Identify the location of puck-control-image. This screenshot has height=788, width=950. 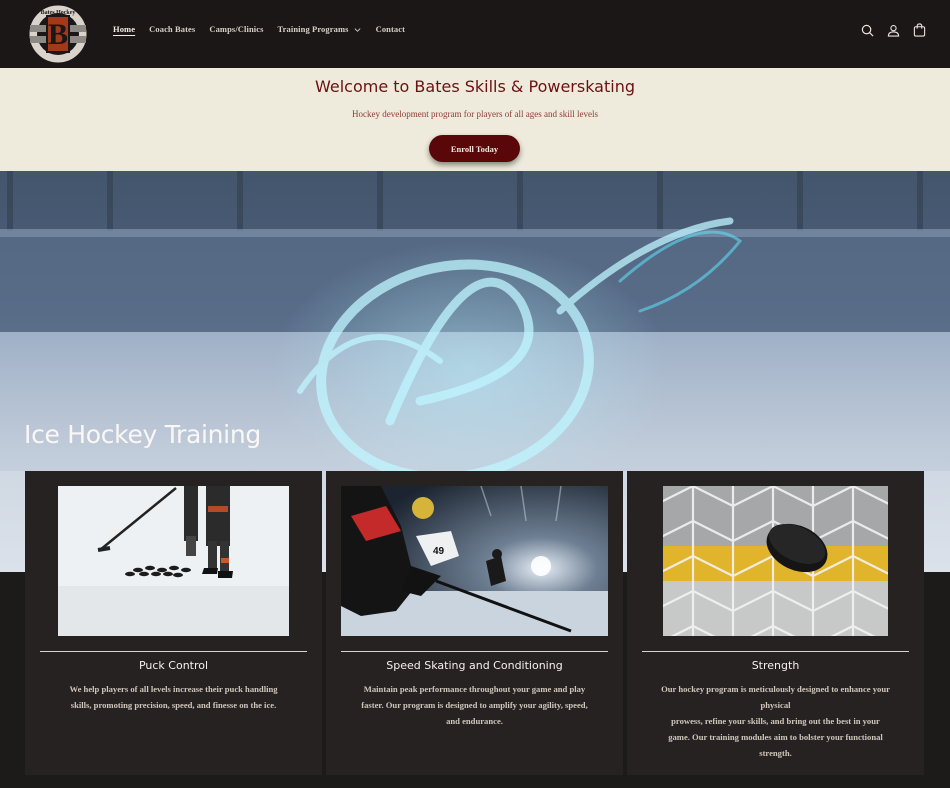
(173, 561).